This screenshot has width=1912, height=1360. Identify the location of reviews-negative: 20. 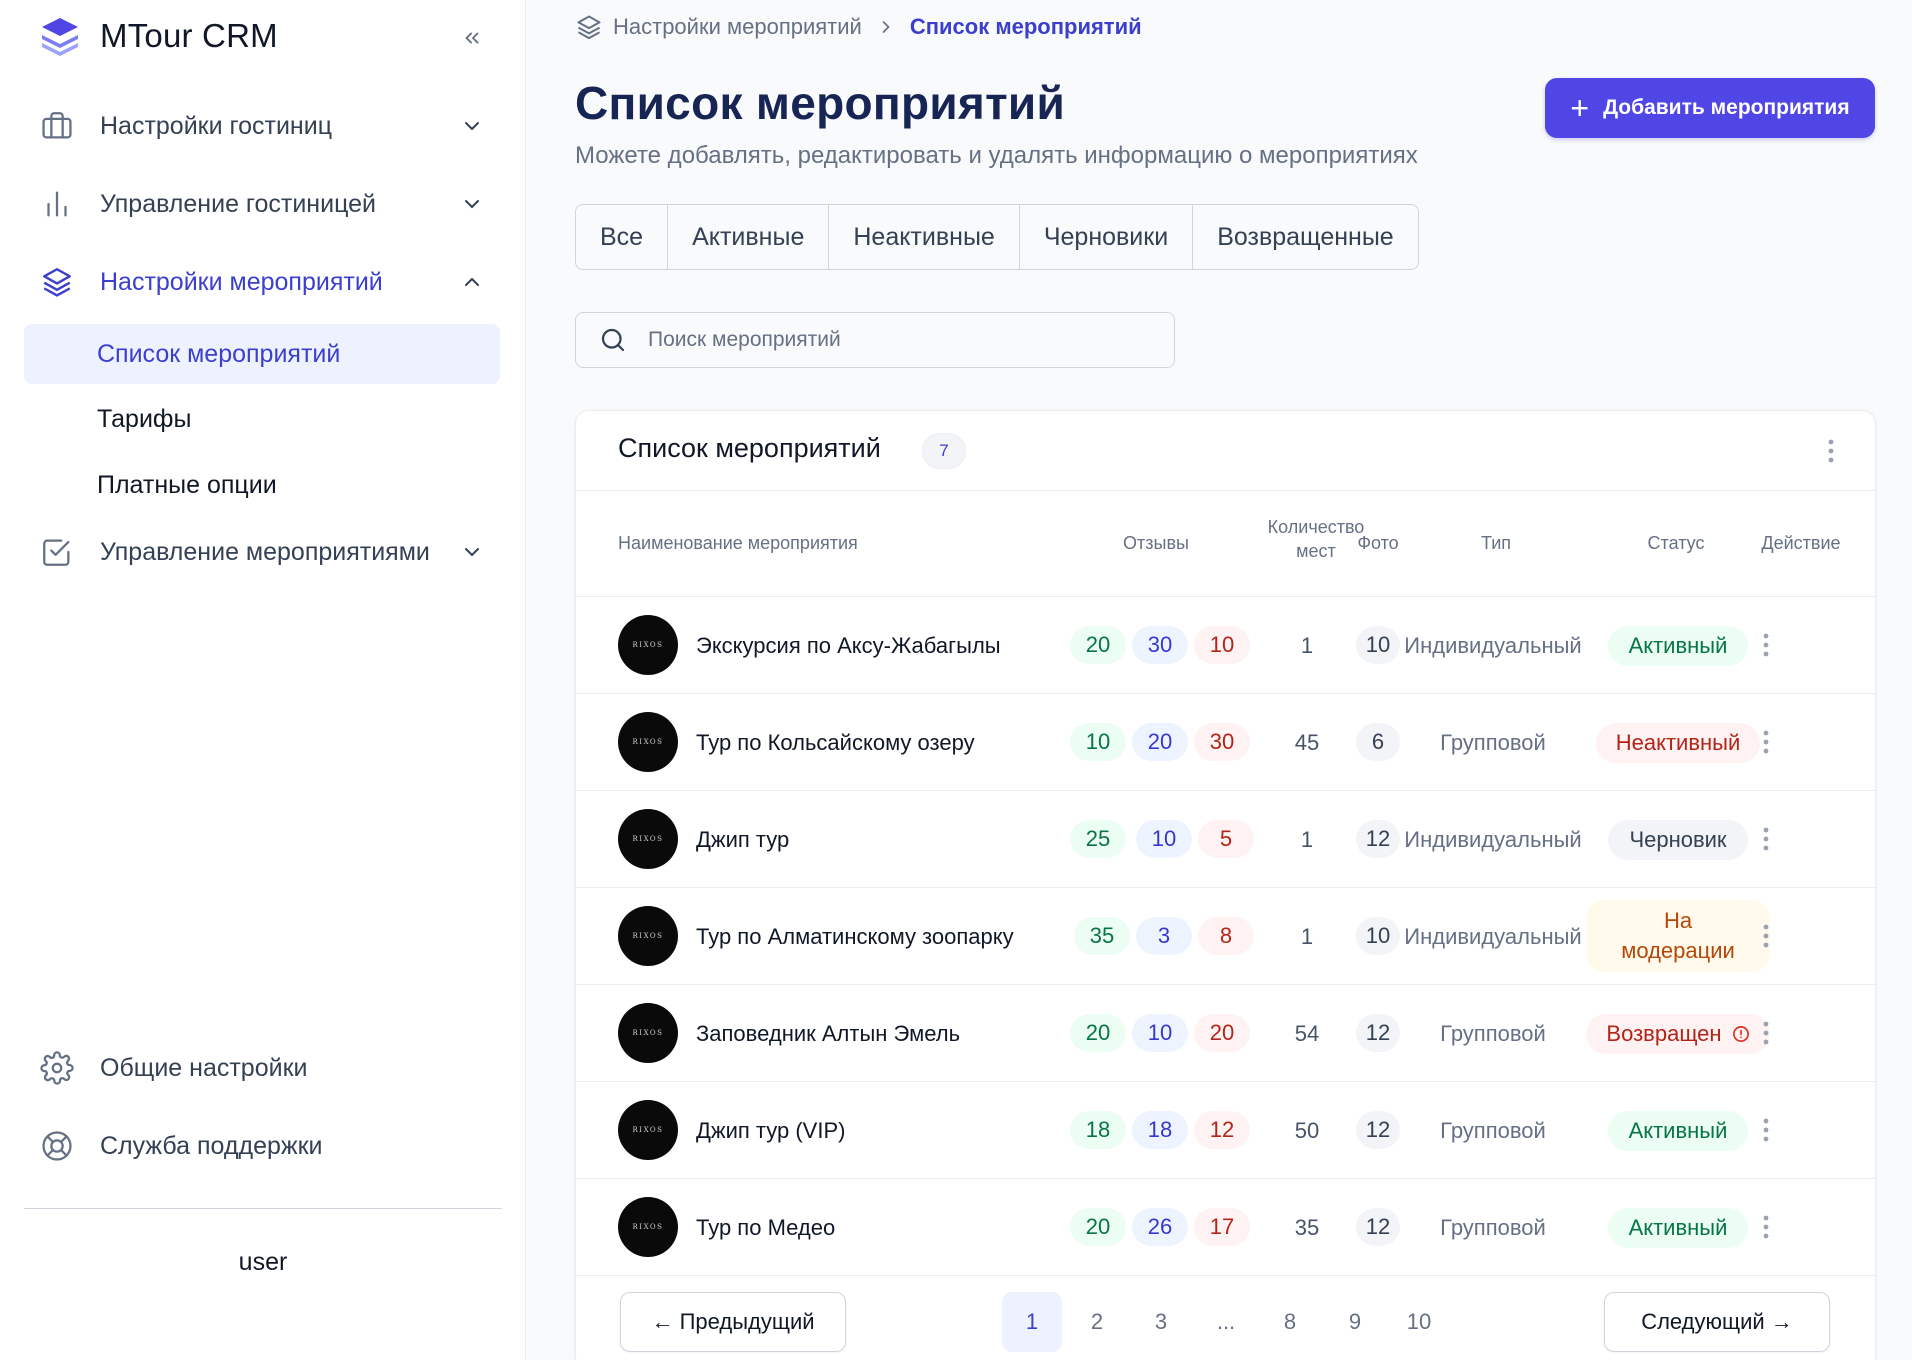
(1222, 1033).